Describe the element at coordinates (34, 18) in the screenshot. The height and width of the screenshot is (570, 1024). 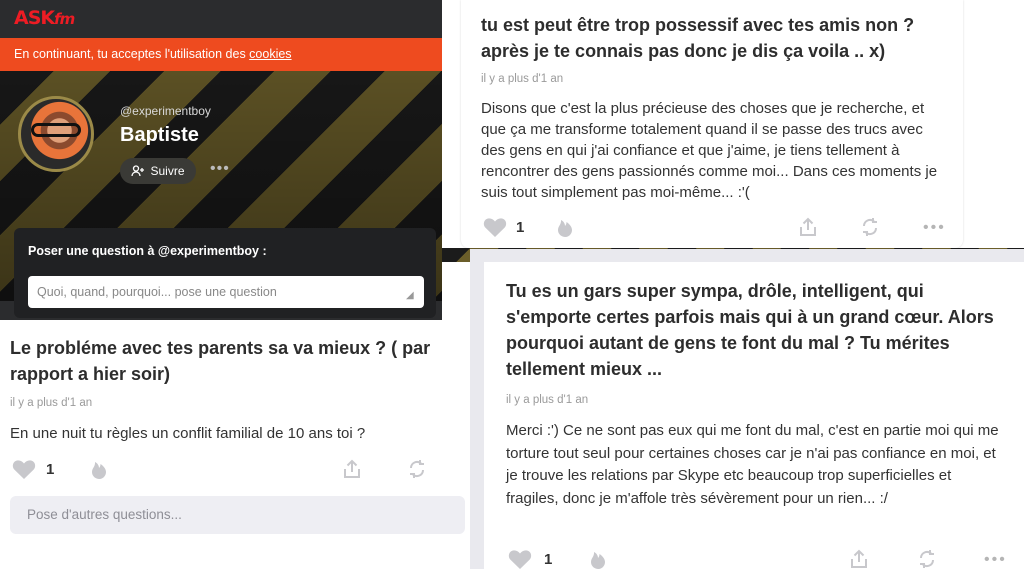
I see `logo-main: ASK` at that location.